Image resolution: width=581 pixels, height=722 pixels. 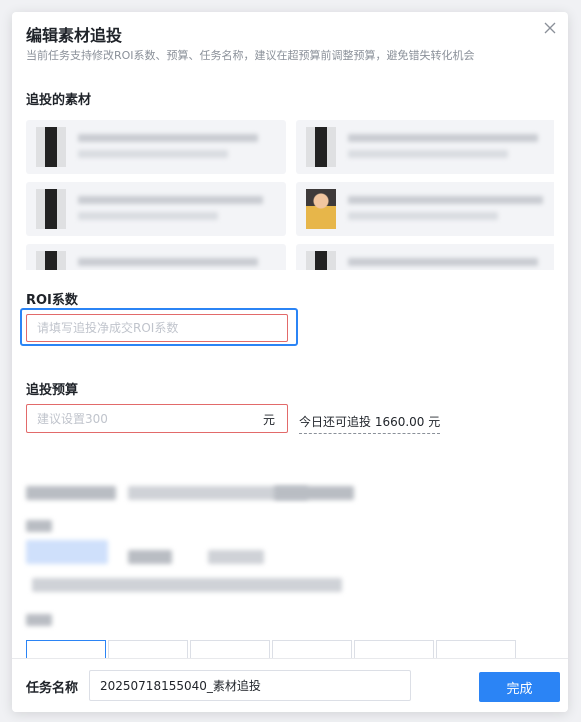 What do you see at coordinates (157, 418) in the screenshot?
I see `budget-input` at bounding box center [157, 418].